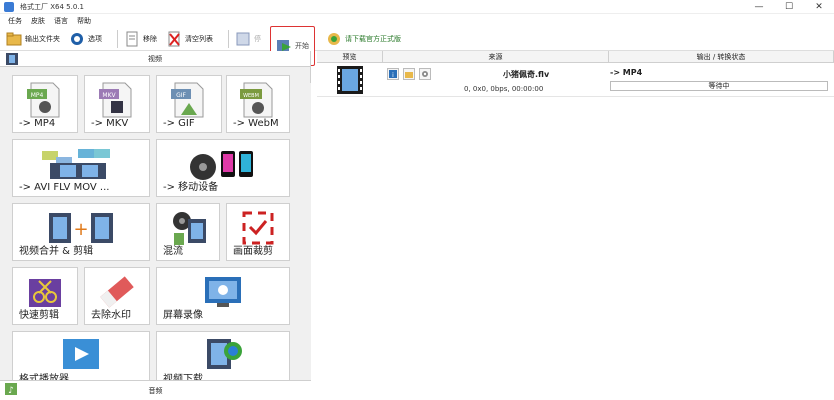 Image resolution: width=834 pixels, height=400 pixels. Describe the element at coordinates (173, 251) in the screenshot. I see `tile-label: 混流` at that location.